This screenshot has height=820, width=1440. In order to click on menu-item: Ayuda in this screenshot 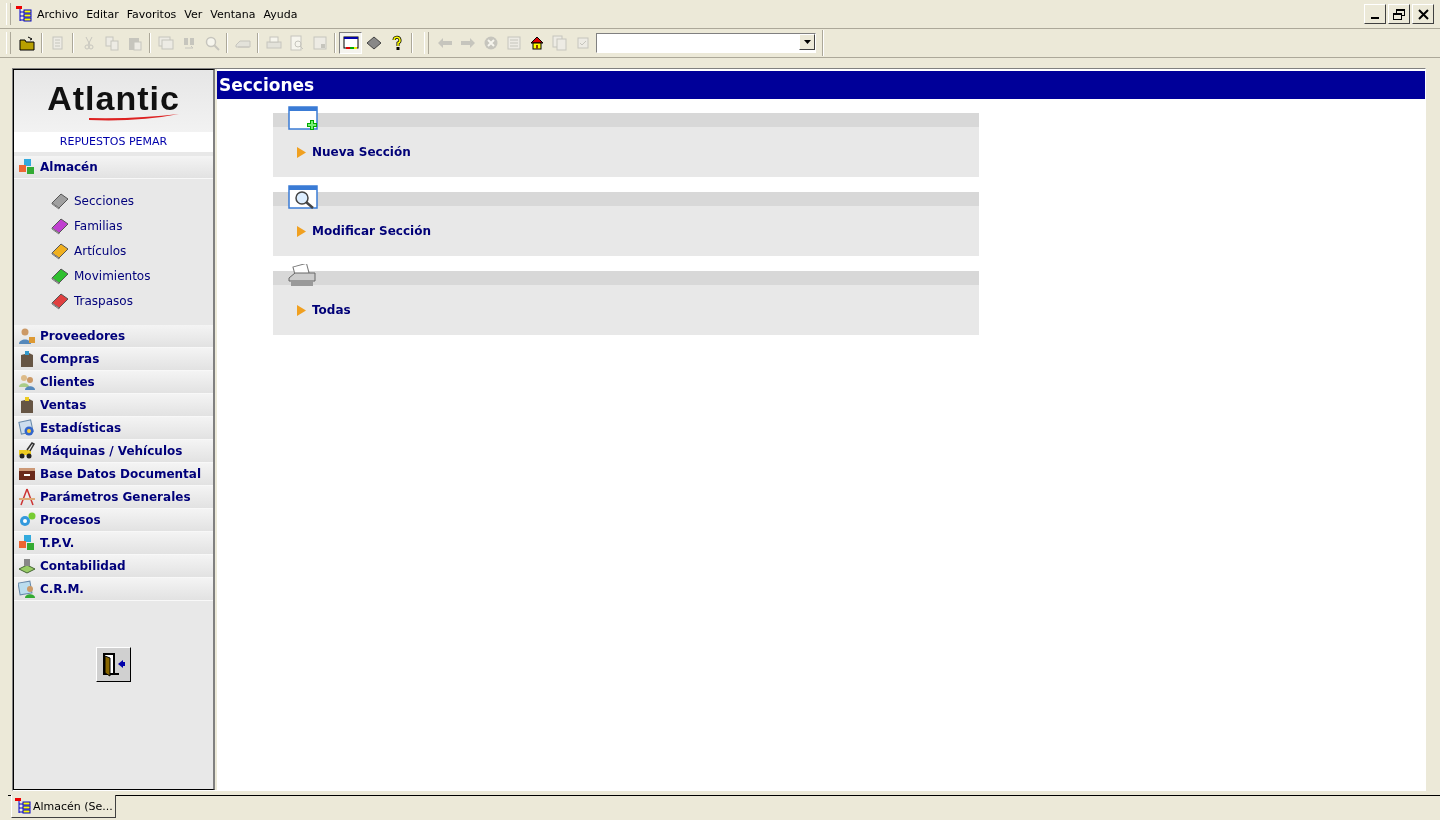, I will do `click(280, 14)`.